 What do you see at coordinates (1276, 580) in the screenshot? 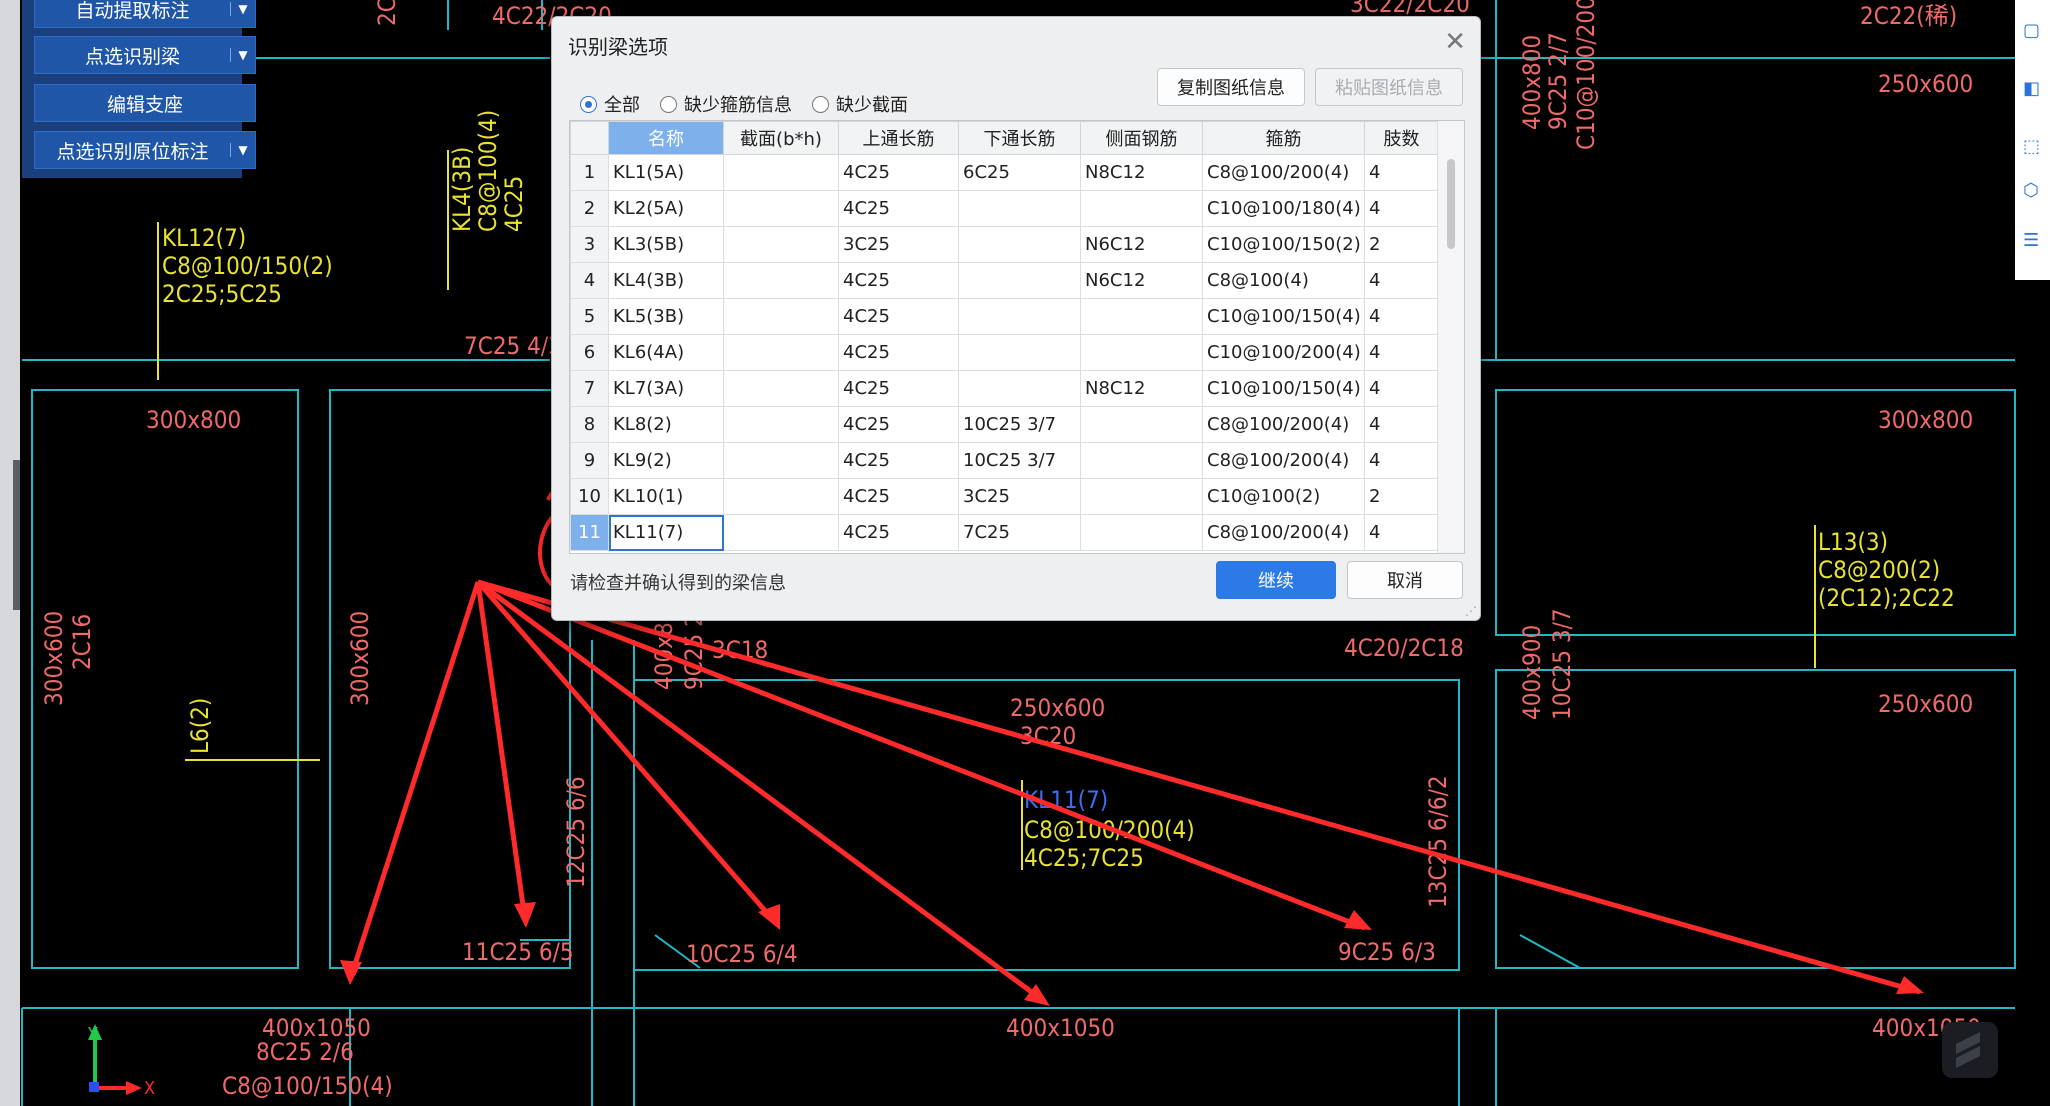
I see `continue-button: 继续` at bounding box center [1276, 580].